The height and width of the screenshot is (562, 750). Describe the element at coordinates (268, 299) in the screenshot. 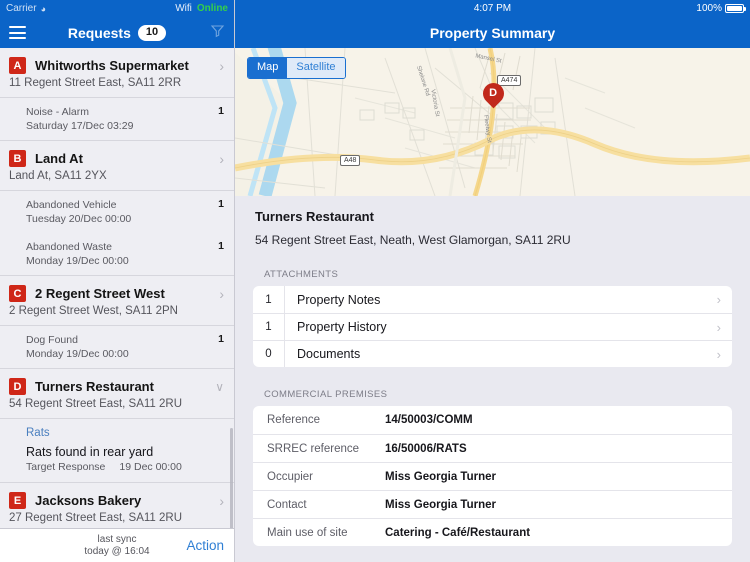

I see `attachment-count: 1` at that location.